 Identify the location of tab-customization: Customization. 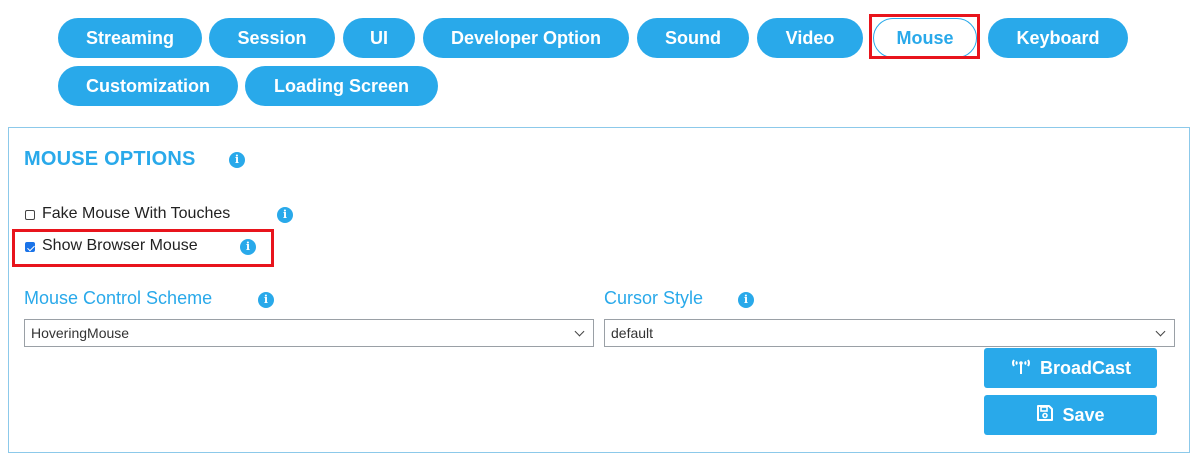
(148, 86).